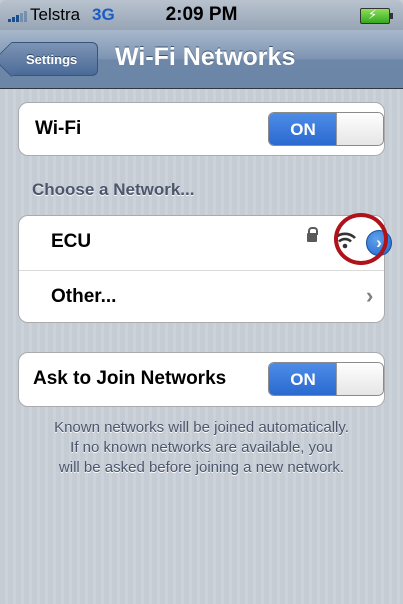 This screenshot has height=604, width=403. I want to click on clock: 2:09 PM, so click(201, 14).